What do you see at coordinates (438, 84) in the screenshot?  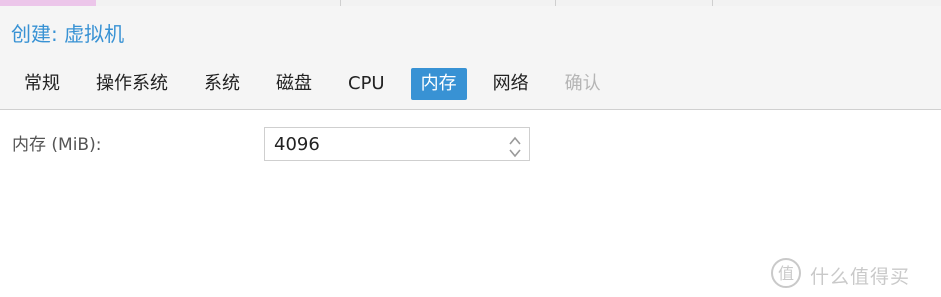 I see `tab-memory: 内存` at bounding box center [438, 84].